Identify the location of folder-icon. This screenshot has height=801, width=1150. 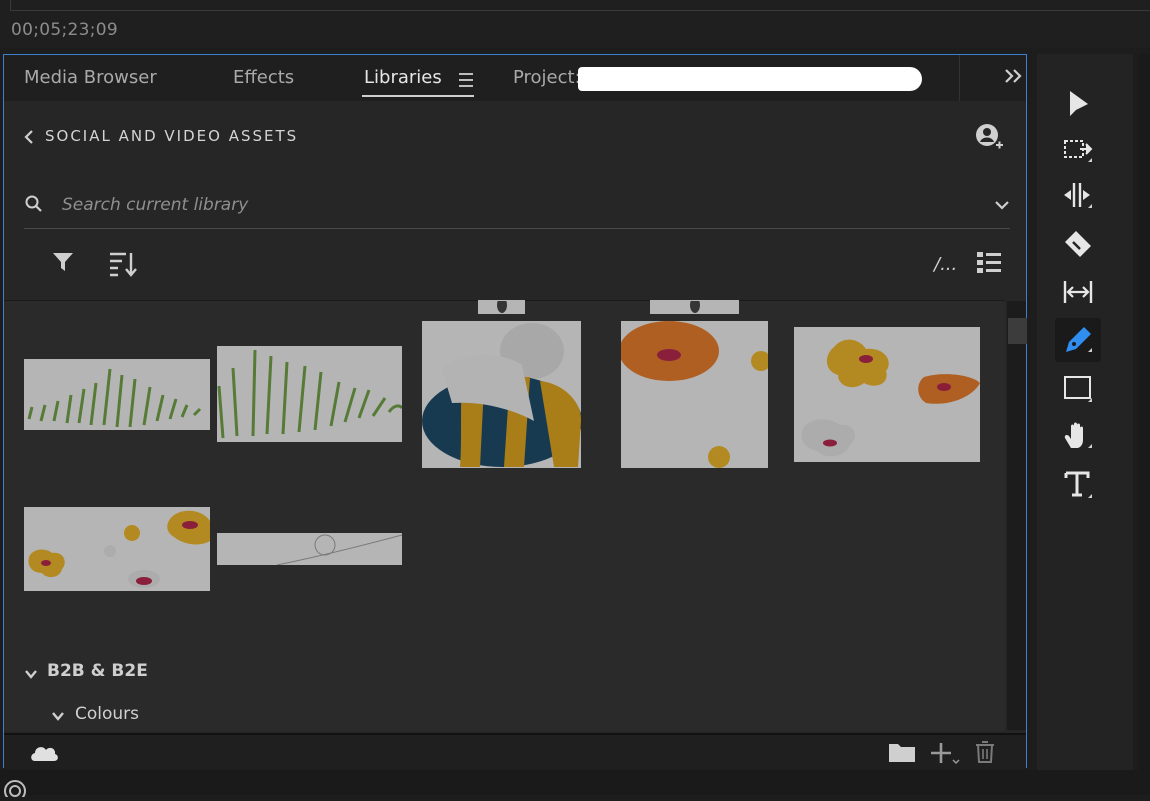
(902, 754).